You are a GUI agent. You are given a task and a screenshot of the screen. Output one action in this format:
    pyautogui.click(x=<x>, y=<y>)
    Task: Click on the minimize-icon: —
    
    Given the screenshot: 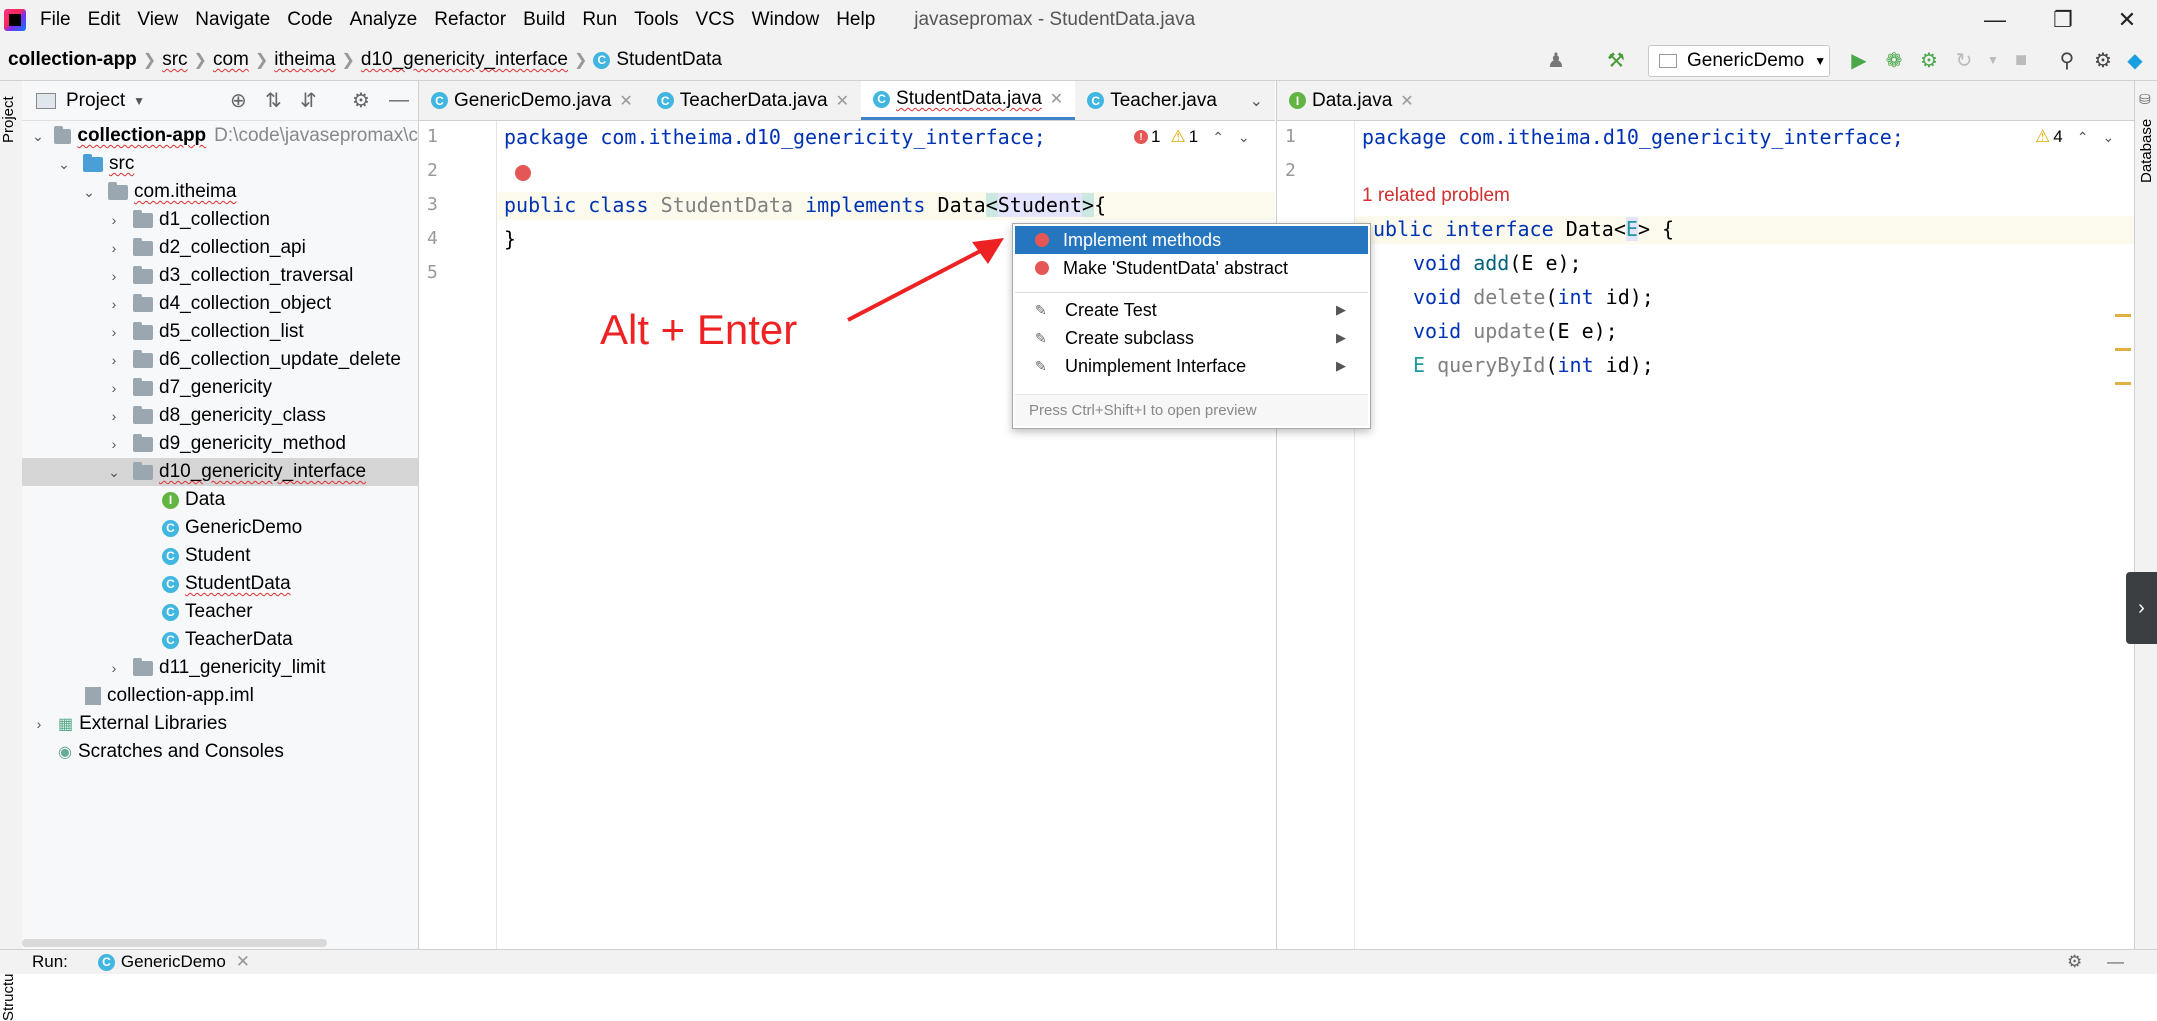 What is the action you would take?
    pyautogui.click(x=1995, y=20)
    